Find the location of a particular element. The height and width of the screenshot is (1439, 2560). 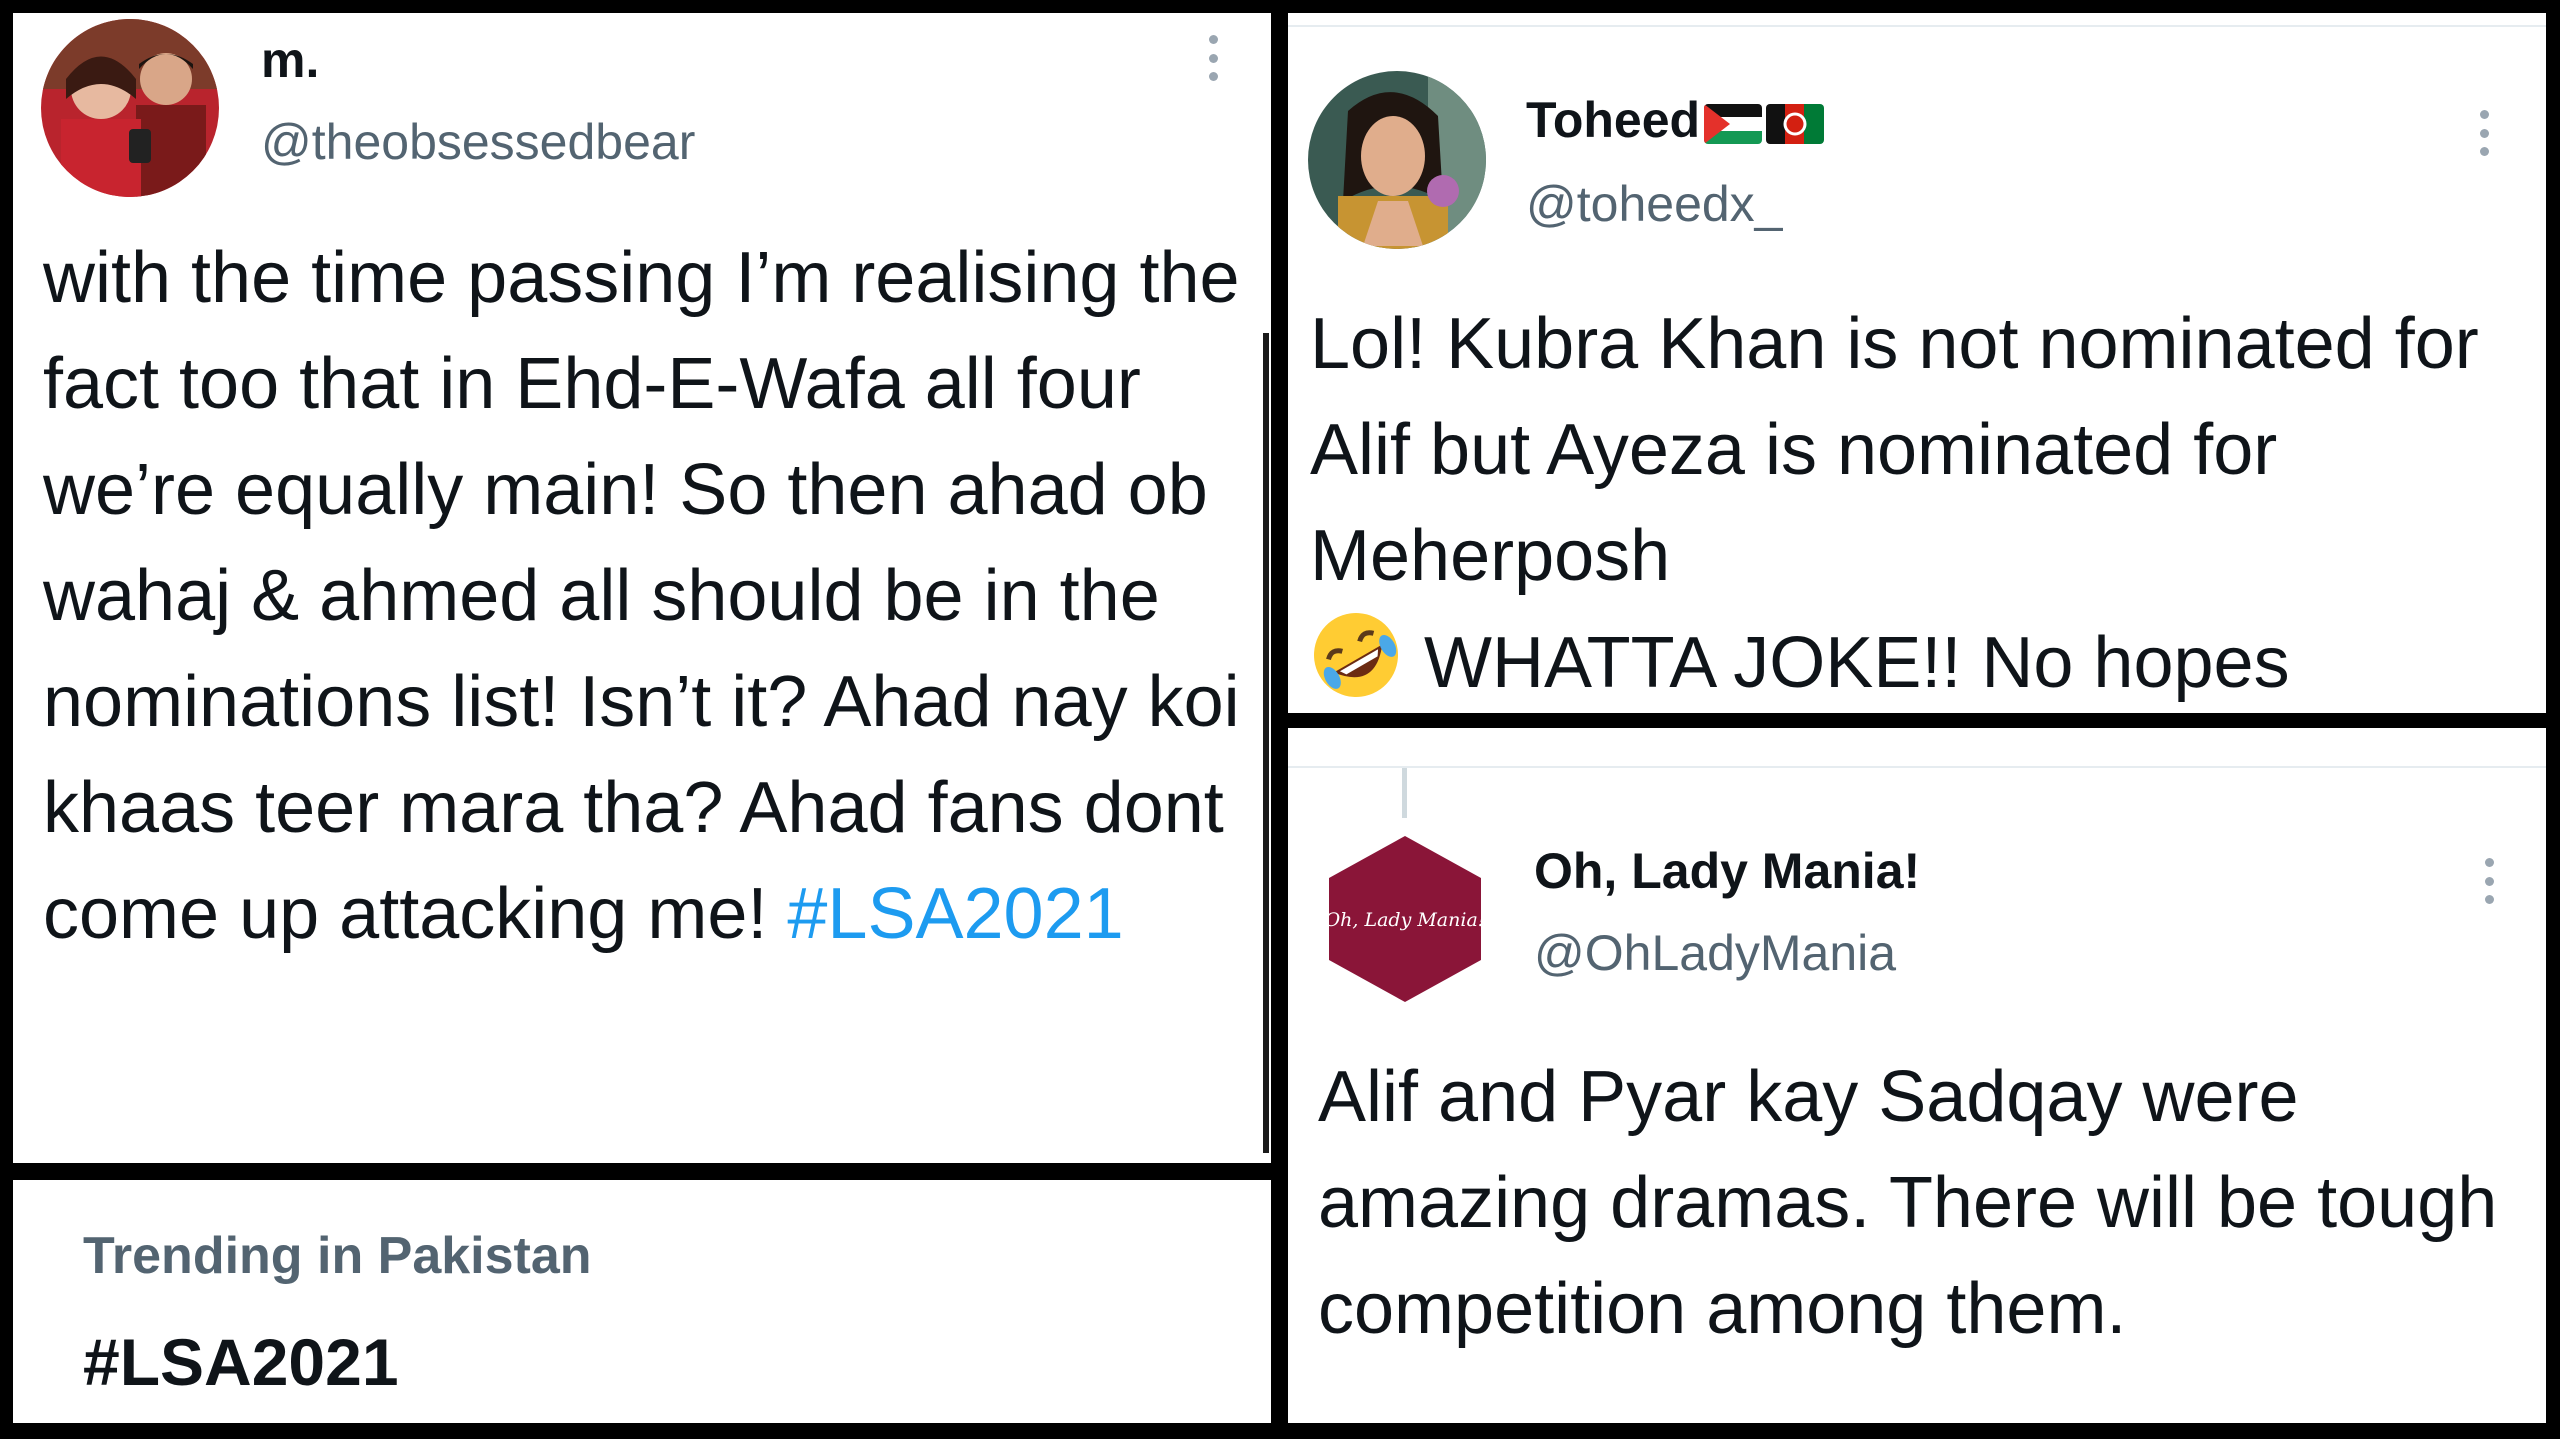

tweet-body-line2: WHATTA JOKE!! No hopes is located at coordinates (1857, 663).